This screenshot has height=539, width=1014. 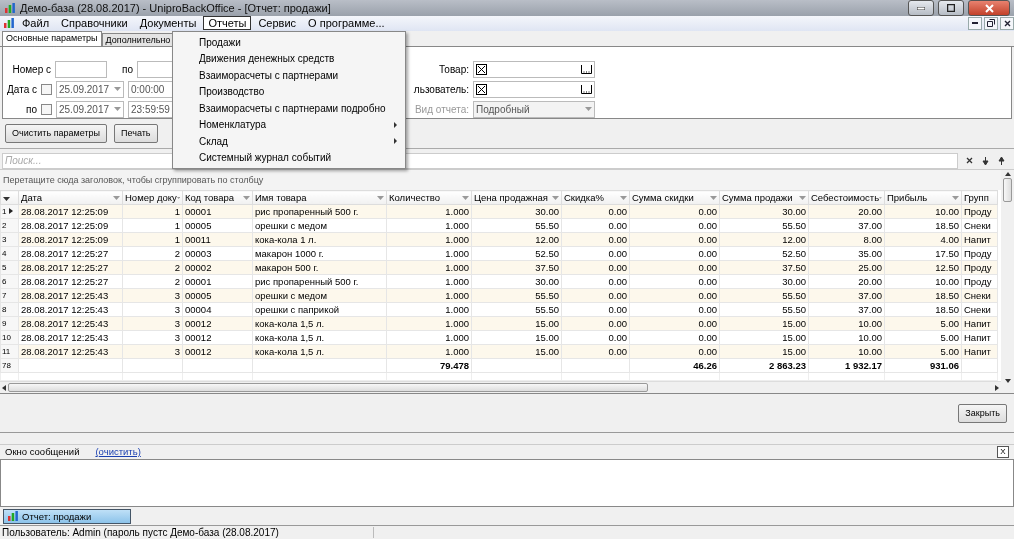 I want to click on tab: Дополнительно, so click(x=138, y=39).